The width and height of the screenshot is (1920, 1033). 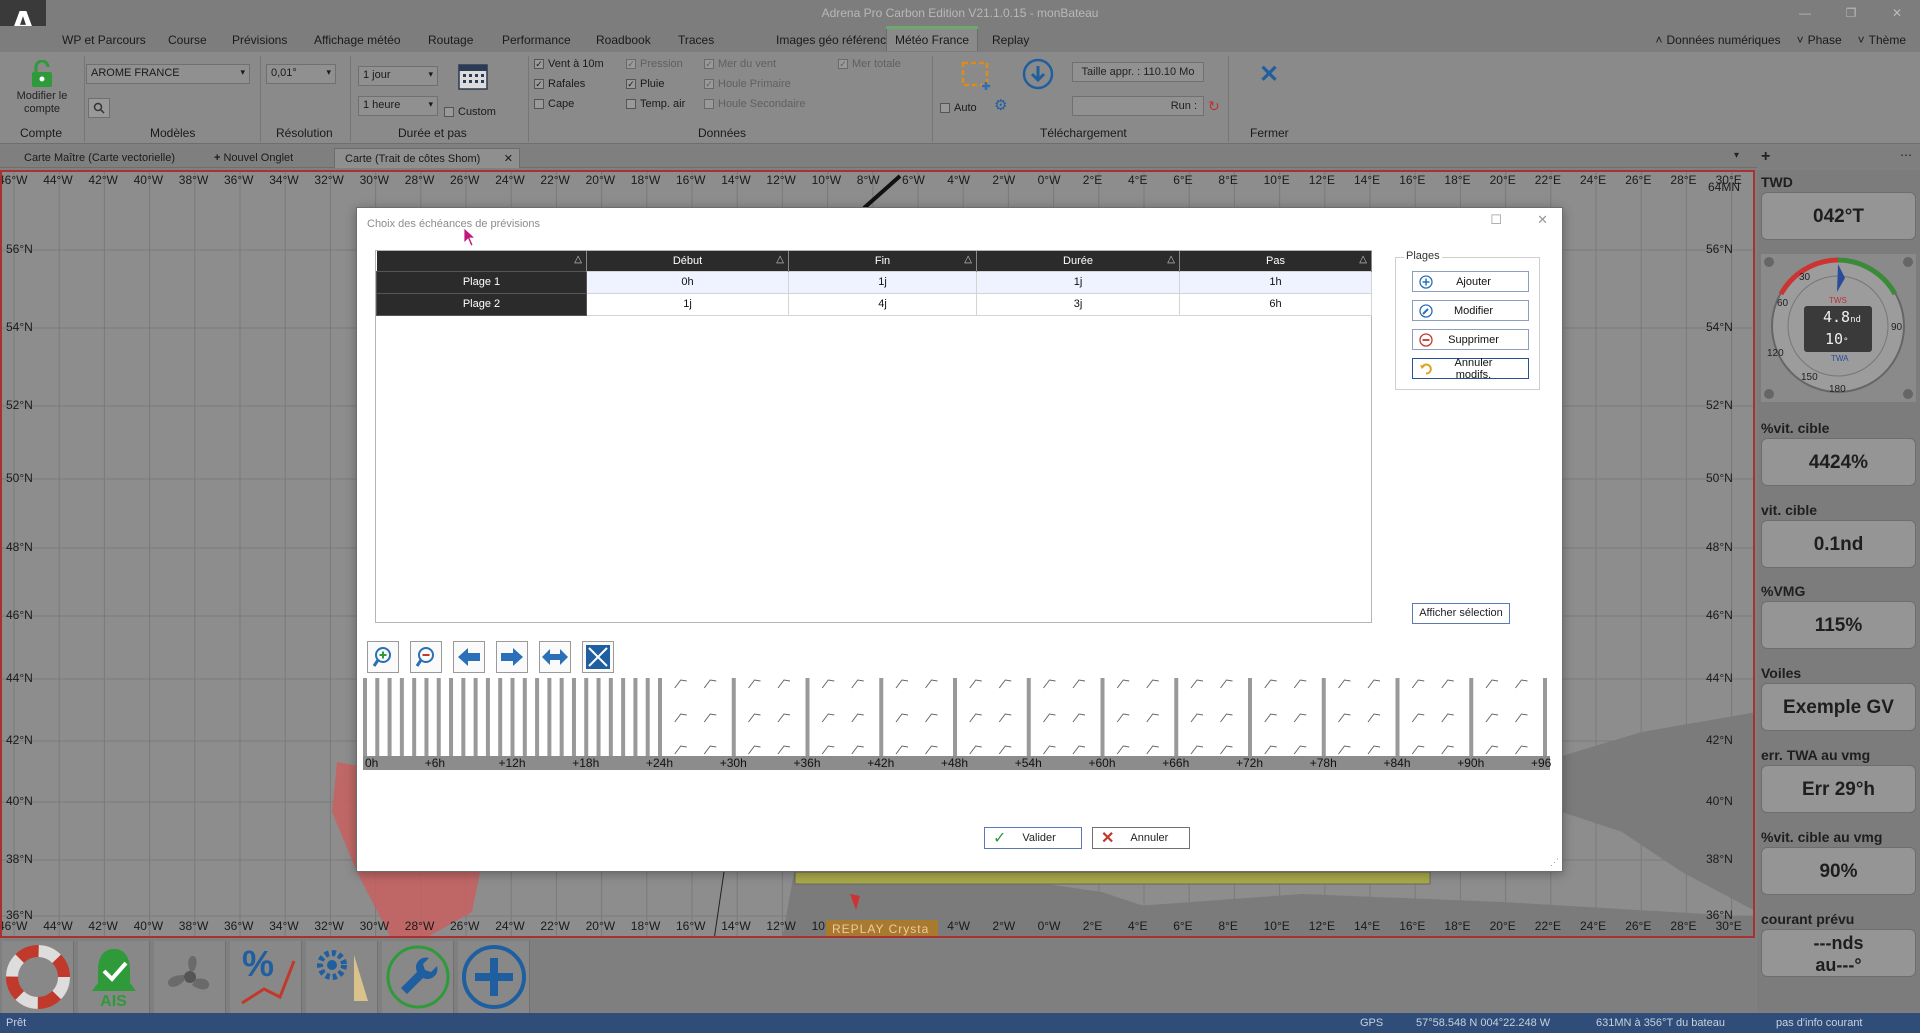 I want to click on more-options-icon: ⋯, so click(x=1906, y=155).